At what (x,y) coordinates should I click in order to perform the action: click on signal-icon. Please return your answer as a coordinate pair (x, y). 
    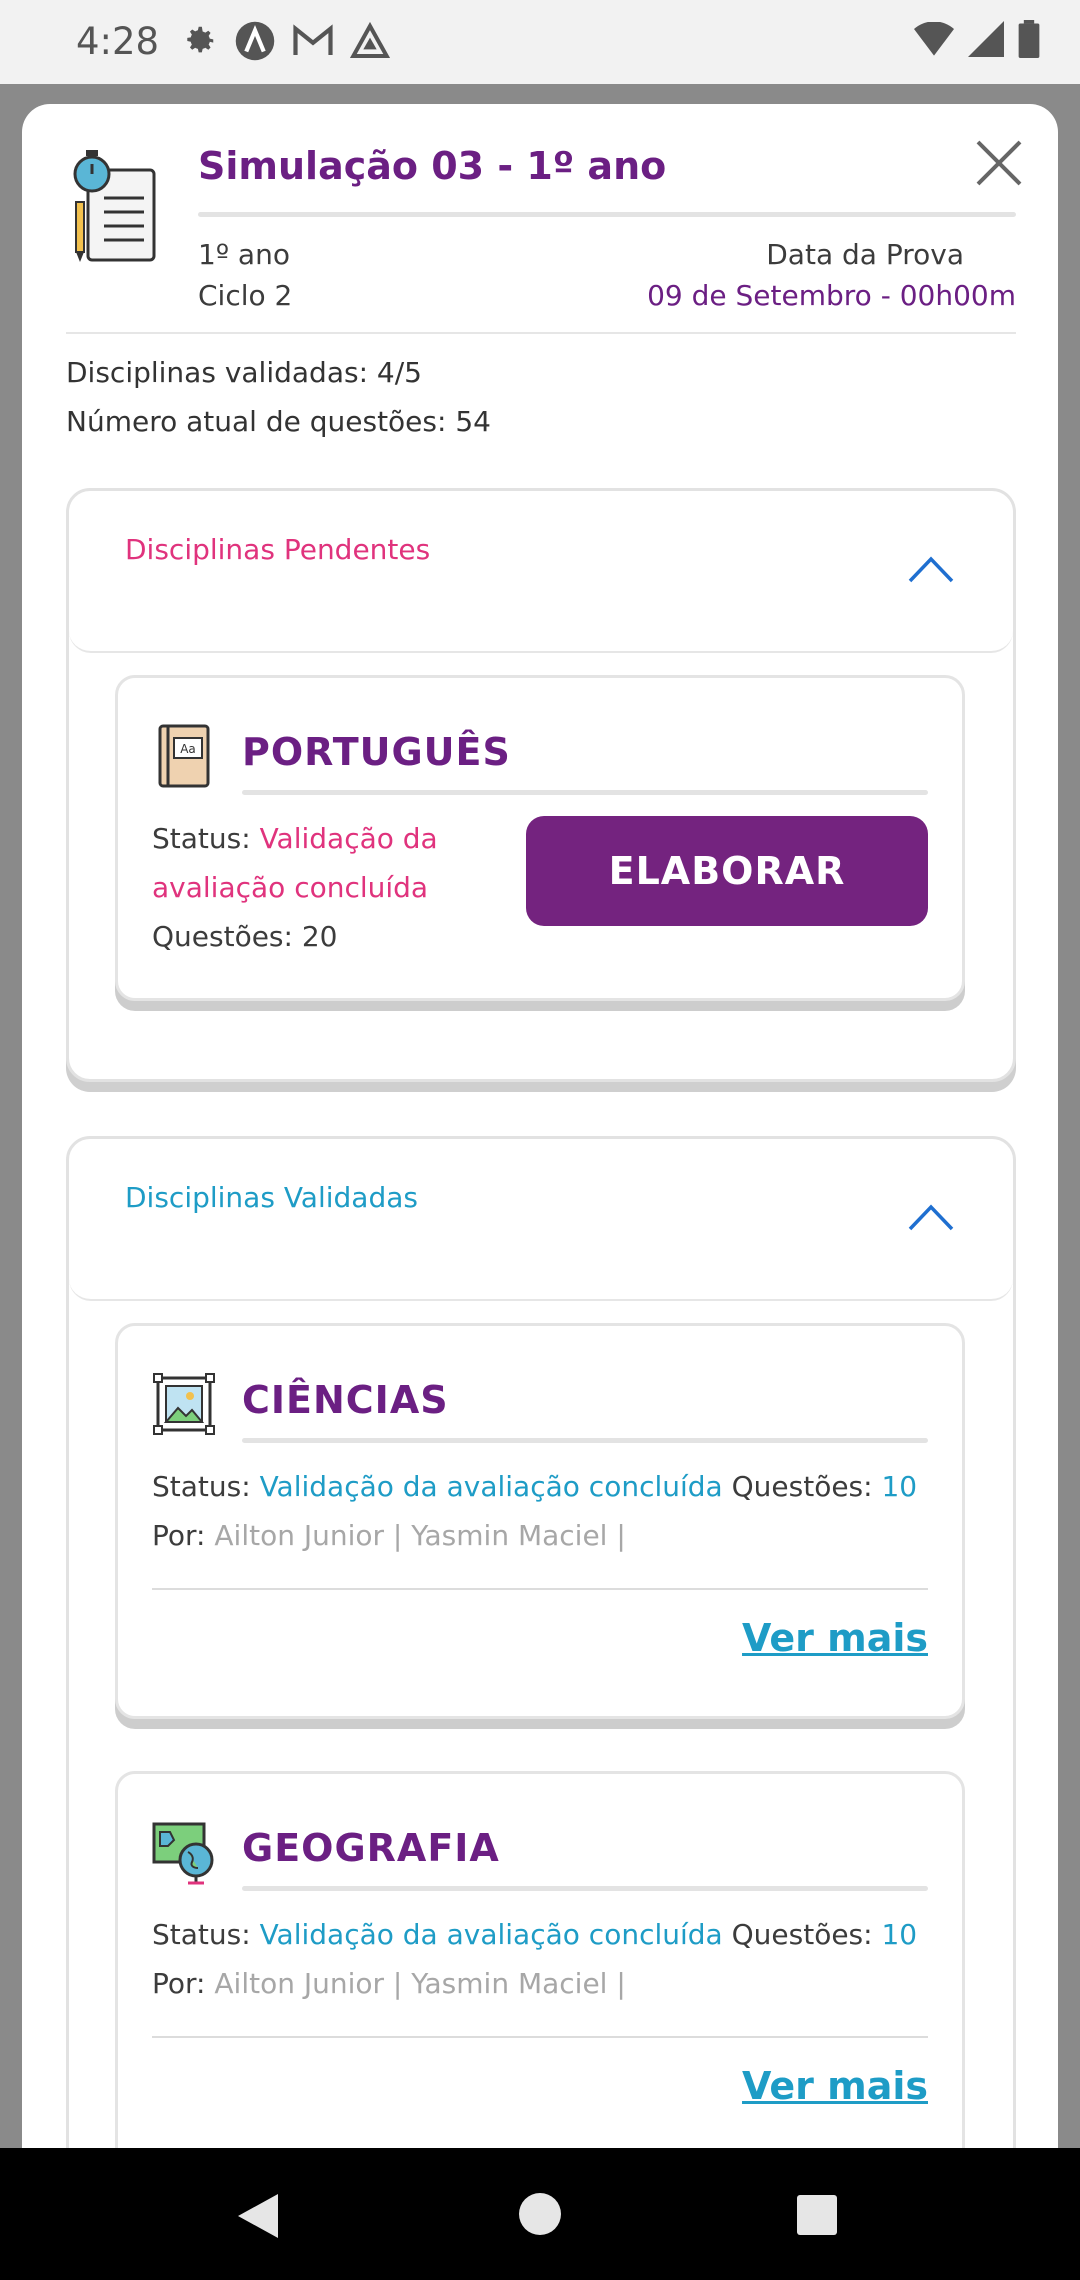
    Looking at the image, I should click on (986, 39).